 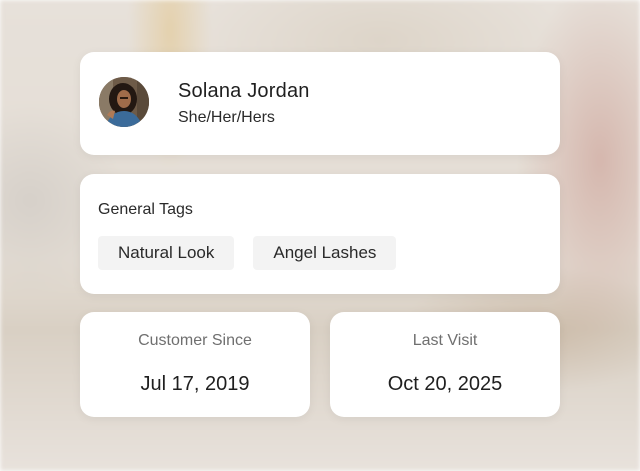 I want to click on customer-since-value: Jul 17, 2019, so click(x=195, y=384).